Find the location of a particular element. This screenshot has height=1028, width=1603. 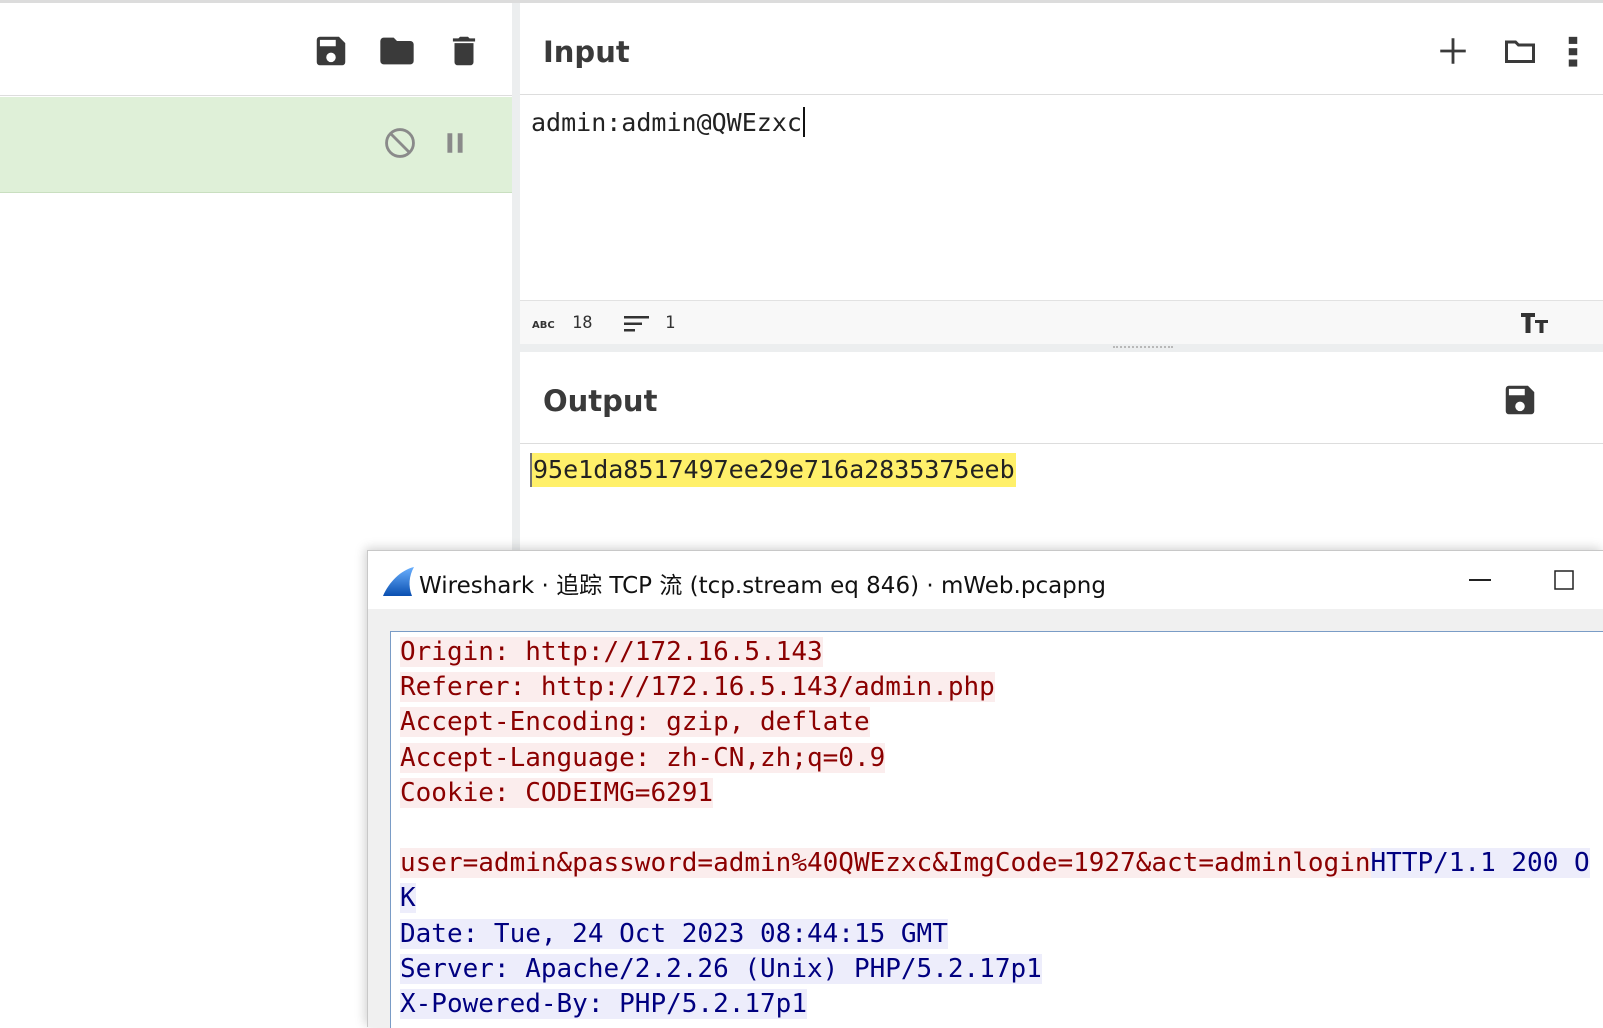

stream-line-text: Date: Tue, 24 Oct 2023 08:44:15 GMT is located at coordinates (674, 933).